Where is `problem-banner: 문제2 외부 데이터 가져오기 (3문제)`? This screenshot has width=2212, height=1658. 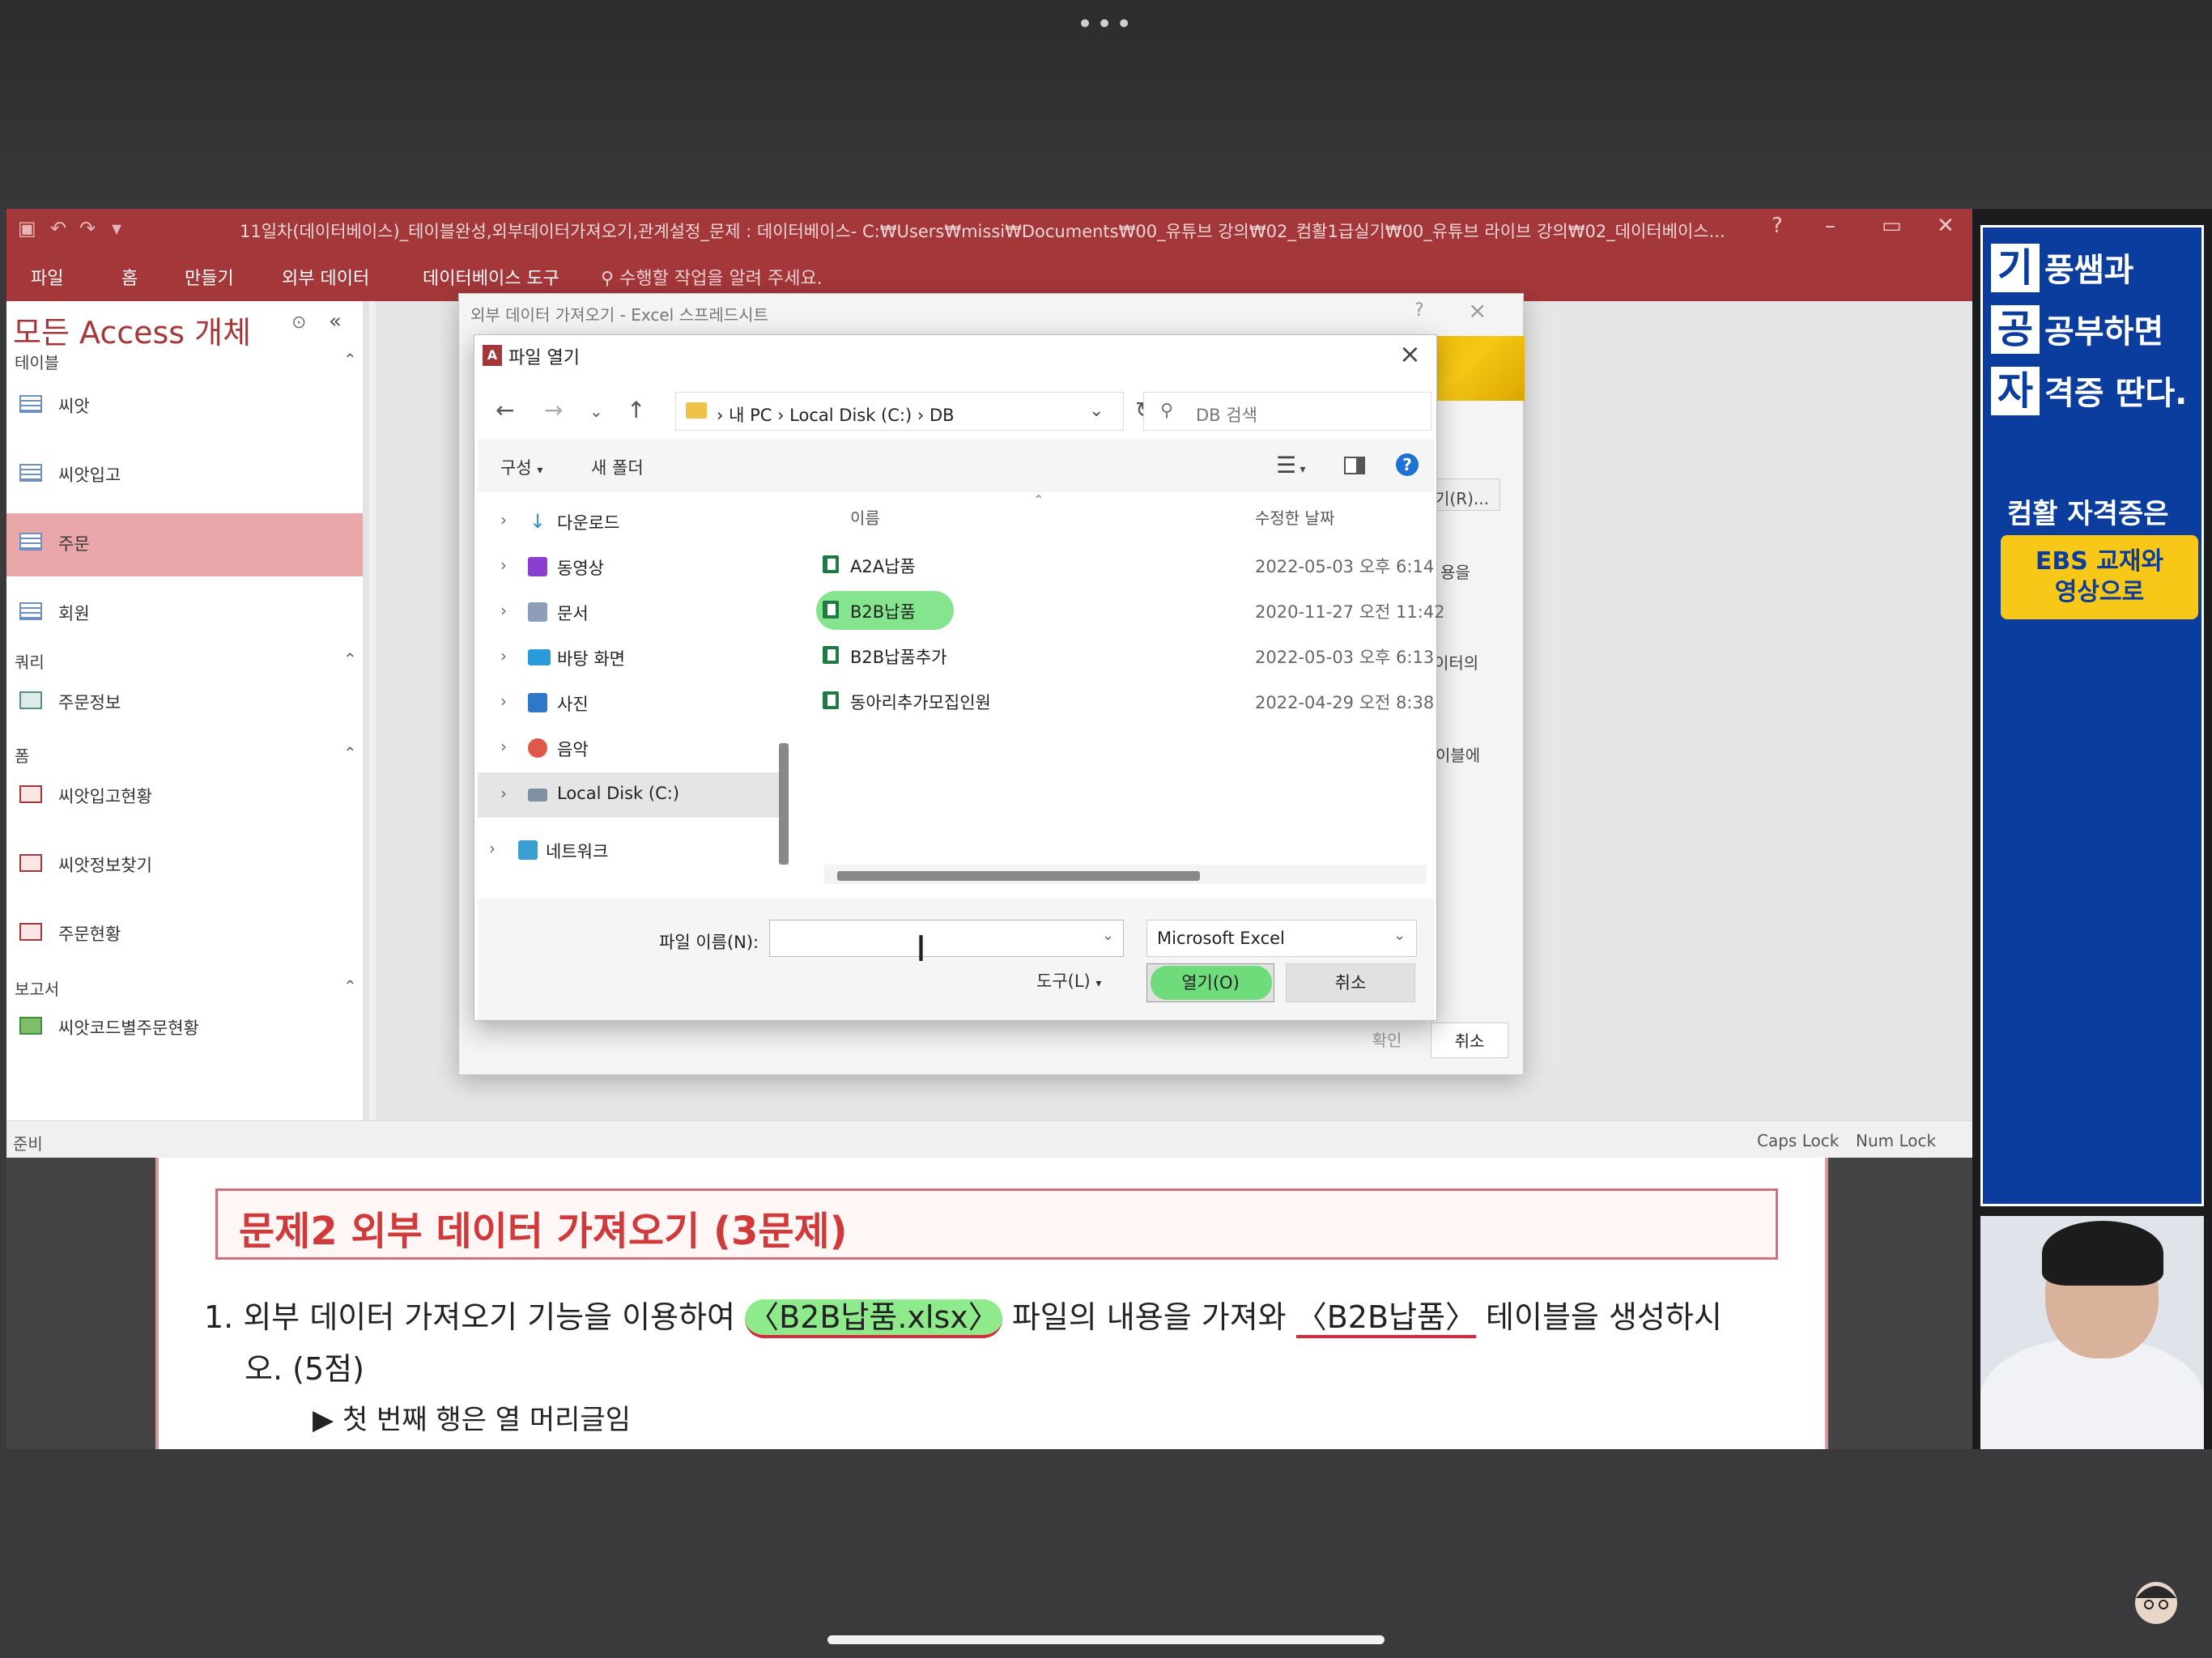 problem-banner: 문제2 외부 데이터 가져오기 (3문제) is located at coordinates (996, 1224).